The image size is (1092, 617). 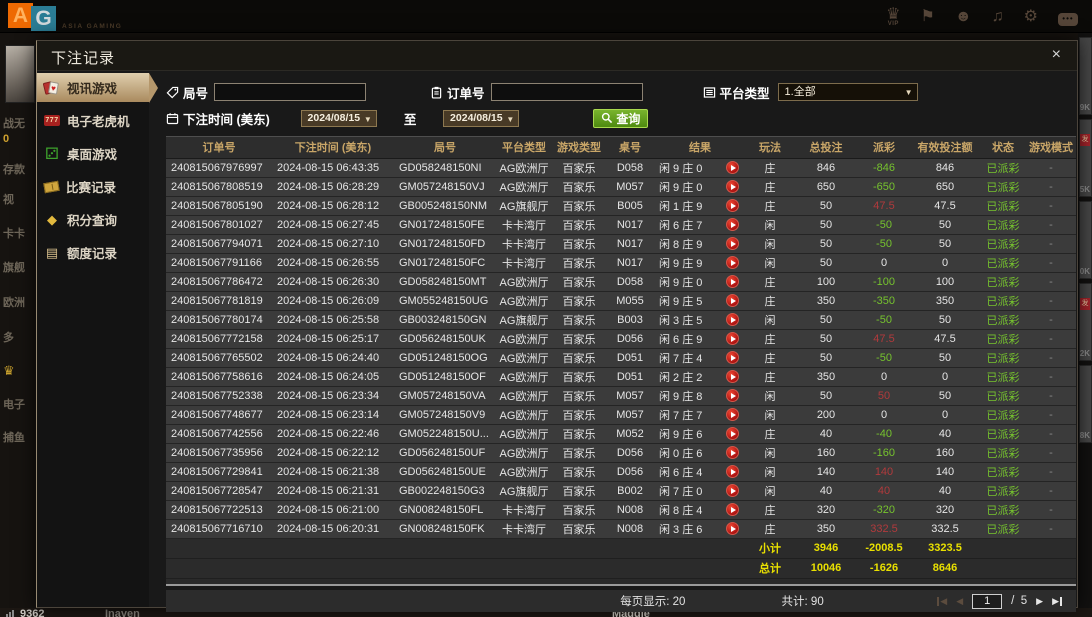 I want to click on background-left-strip: 战无 0 存款视卡卡 旗舰 欧洲多电子 捕鱼 ♛, so click(x=18, y=320).